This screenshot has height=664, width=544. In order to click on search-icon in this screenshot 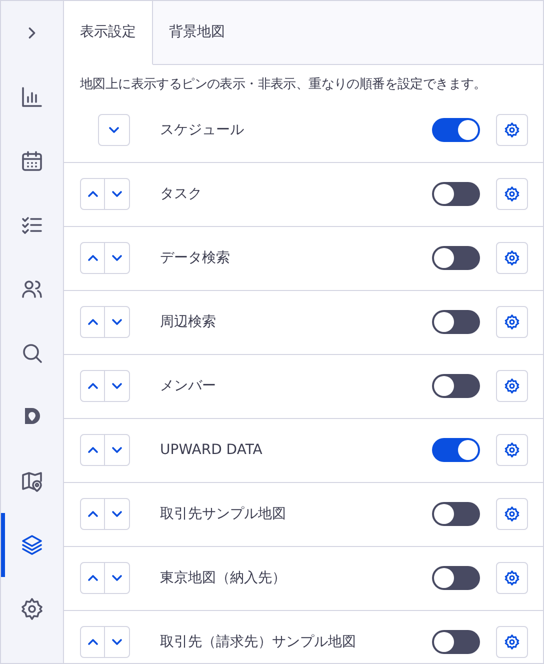, I will do `click(32, 353)`.